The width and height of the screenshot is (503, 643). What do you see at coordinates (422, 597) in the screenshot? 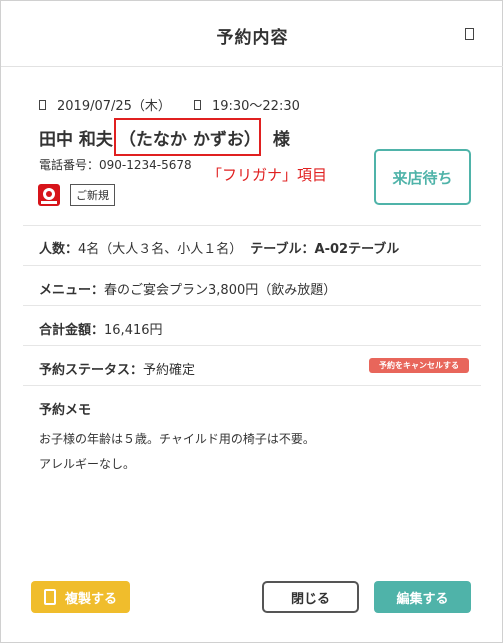
I see `edit-button: 編集する` at bounding box center [422, 597].